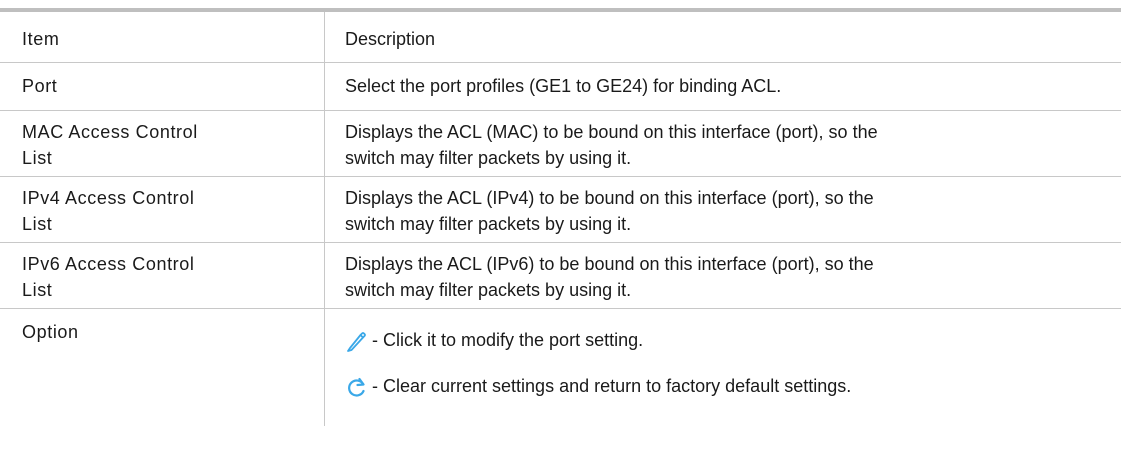  I want to click on header-item: Item, so click(41, 39).